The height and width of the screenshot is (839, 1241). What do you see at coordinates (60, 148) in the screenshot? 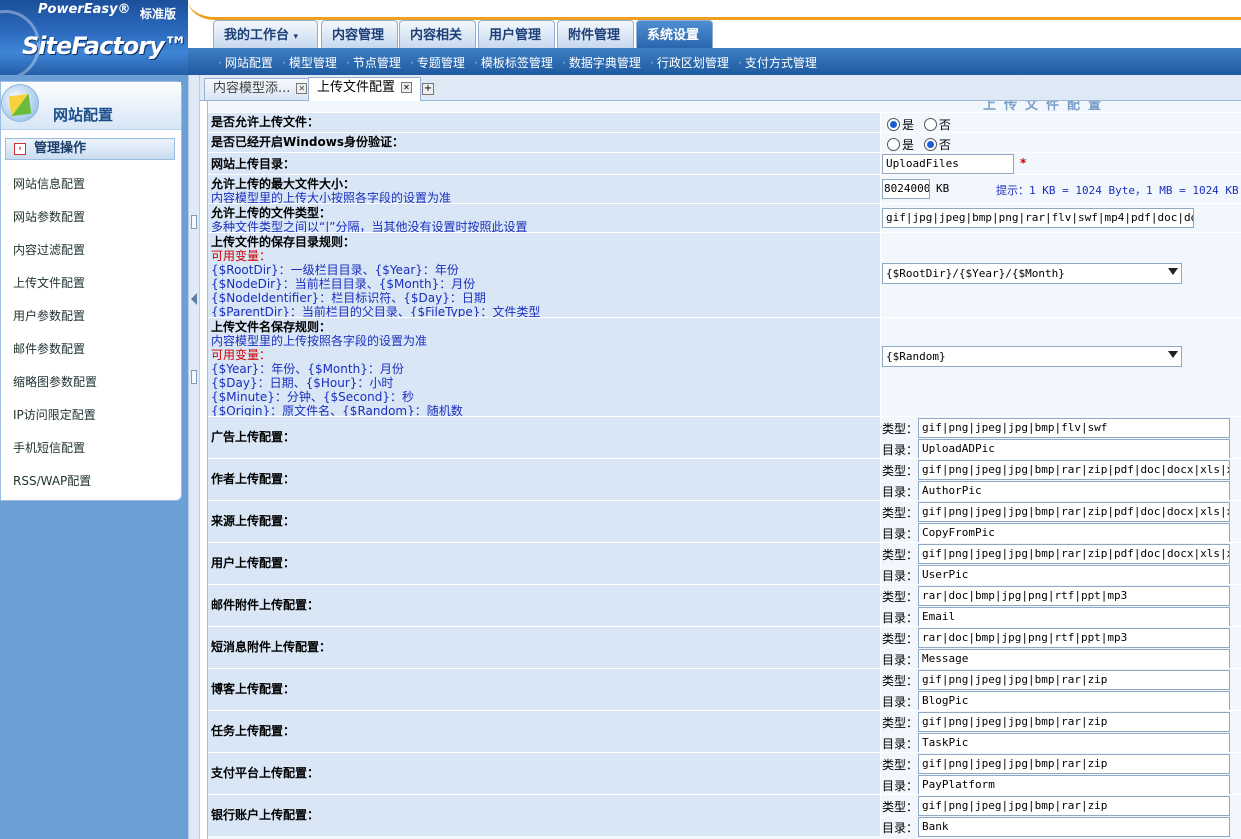
I see `sidebar-section-label: 管理操作` at bounding box center [60, 148].